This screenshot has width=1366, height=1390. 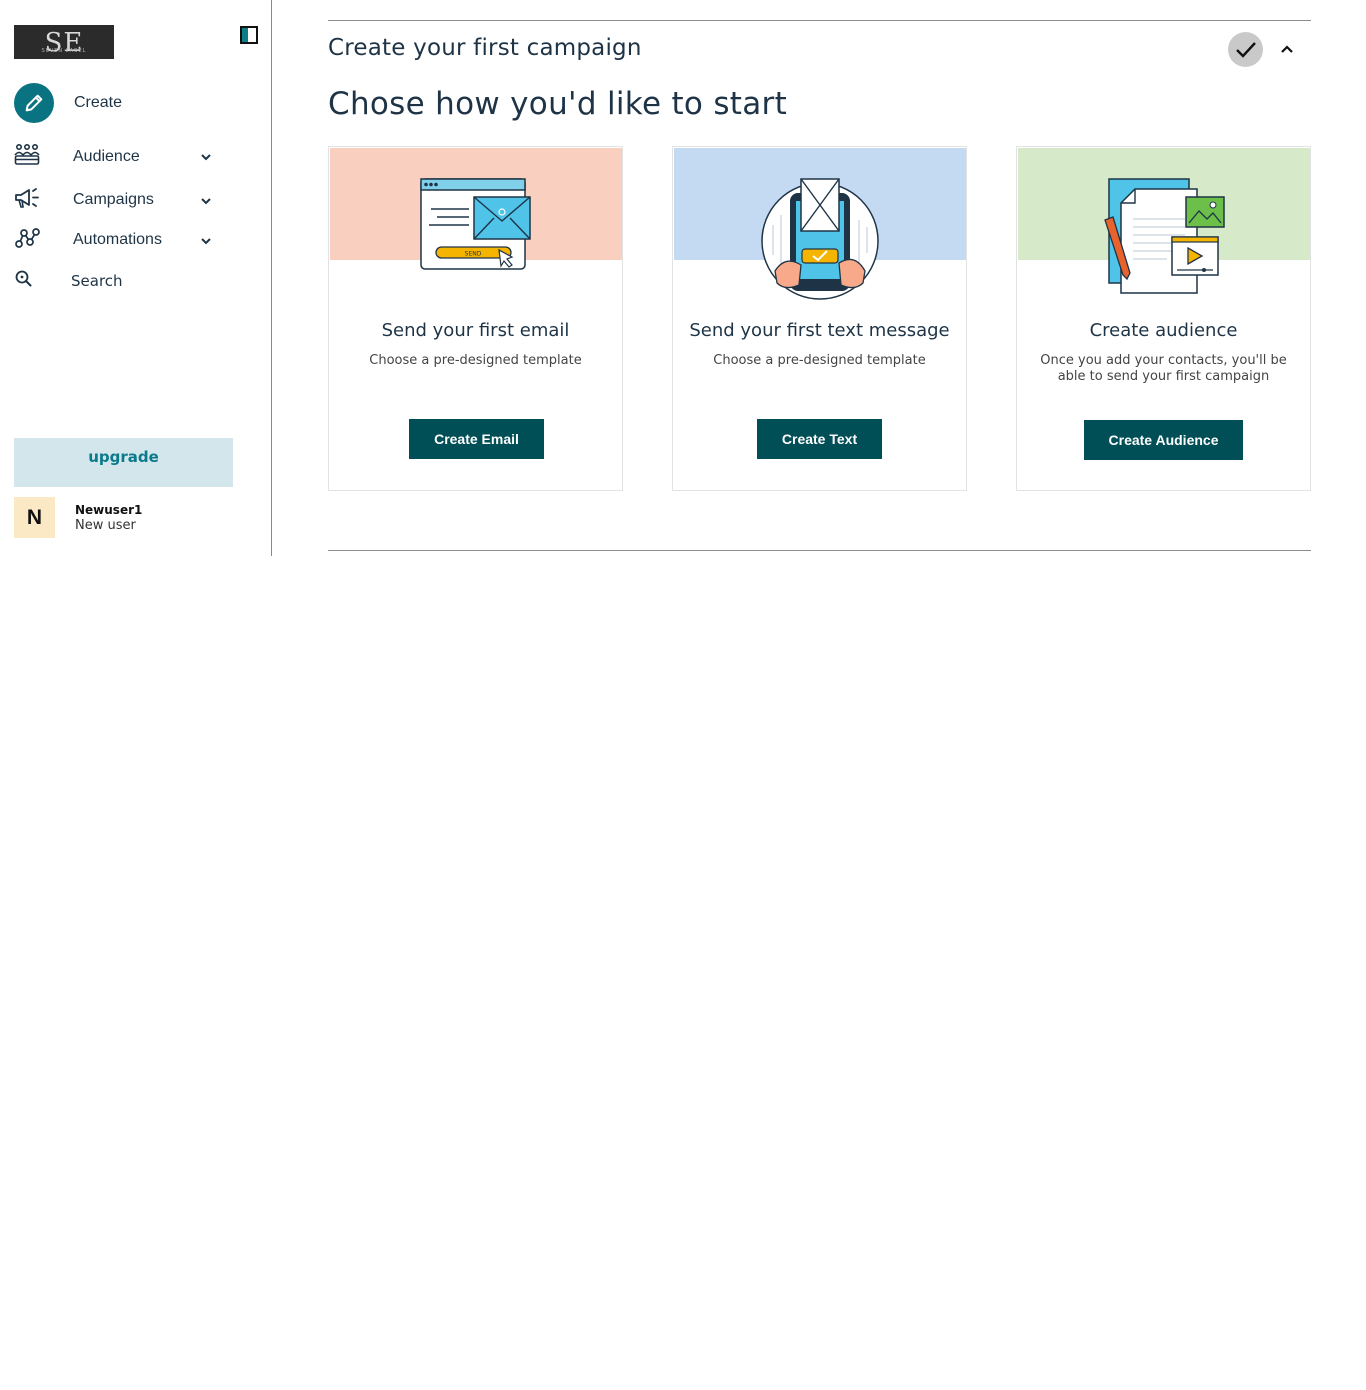 I want to click on page-title: Chose how you'd like to start, so click(x=558, y=104).